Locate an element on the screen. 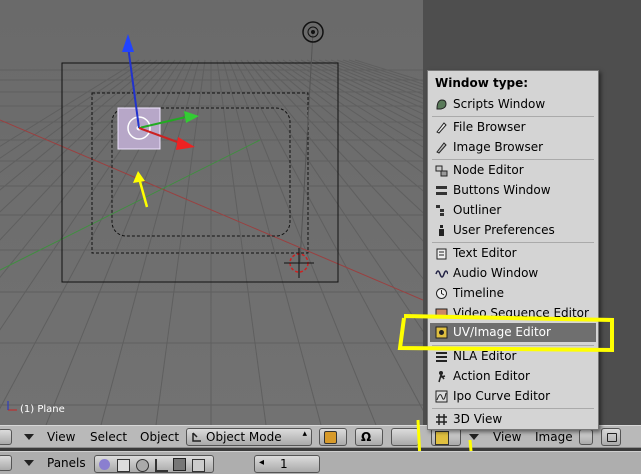 This screenshot has height=474, width=641. text-editor-icon is located at coordinates (441, 254).